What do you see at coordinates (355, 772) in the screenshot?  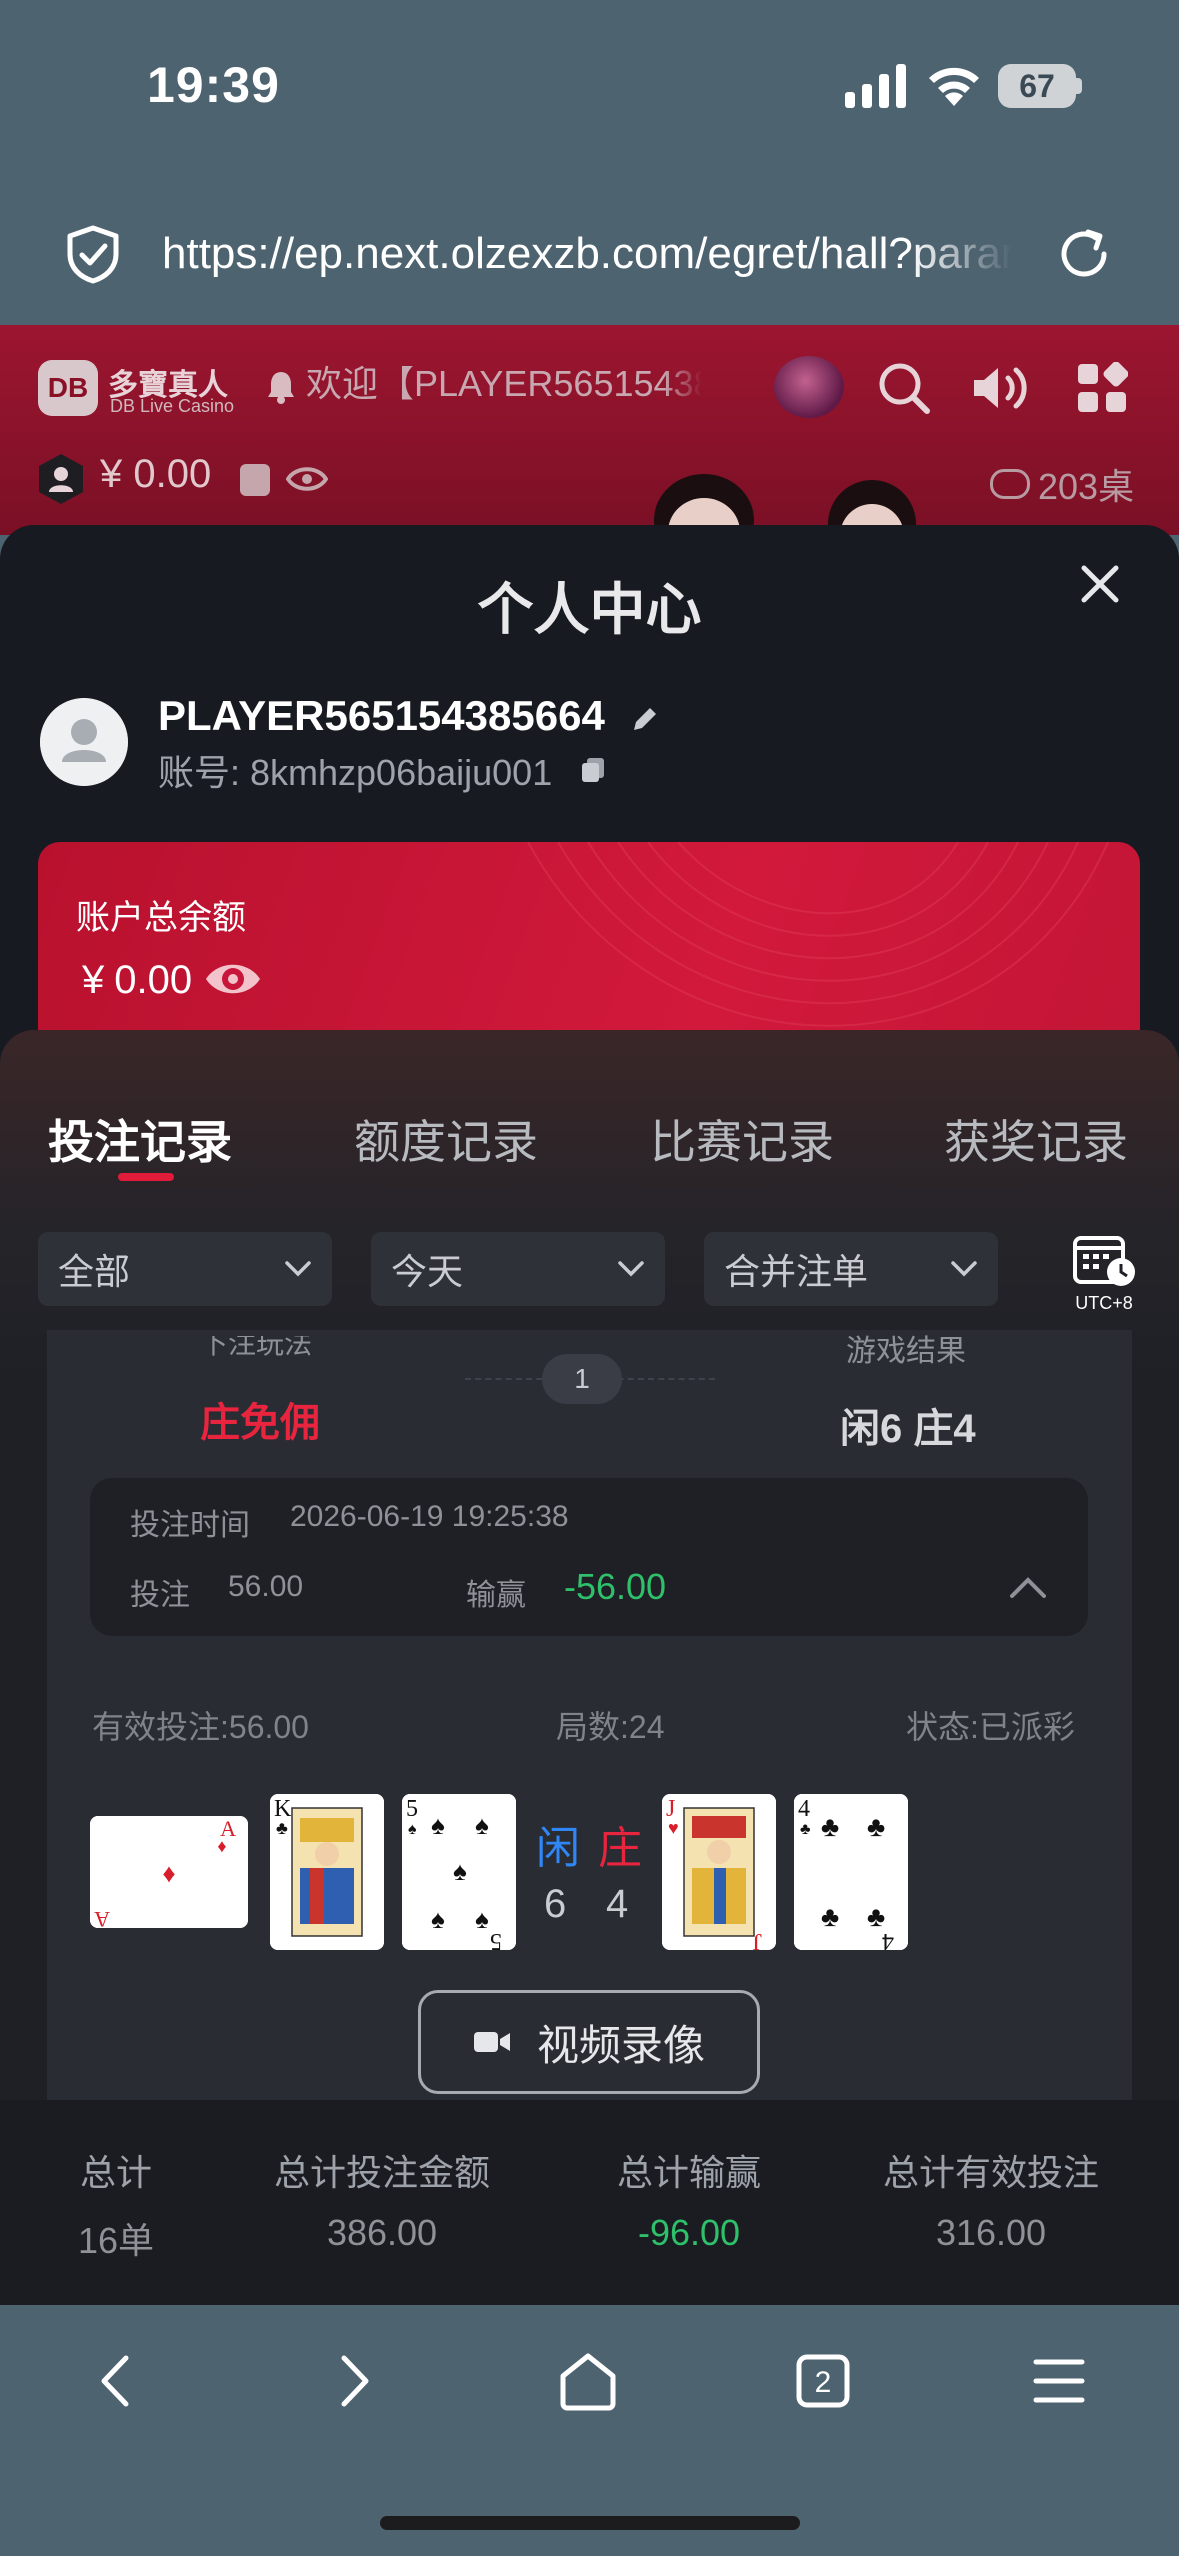 I see `account-id: 账号: 8kmhzp06baiju001` at bounding box center [355, 772].